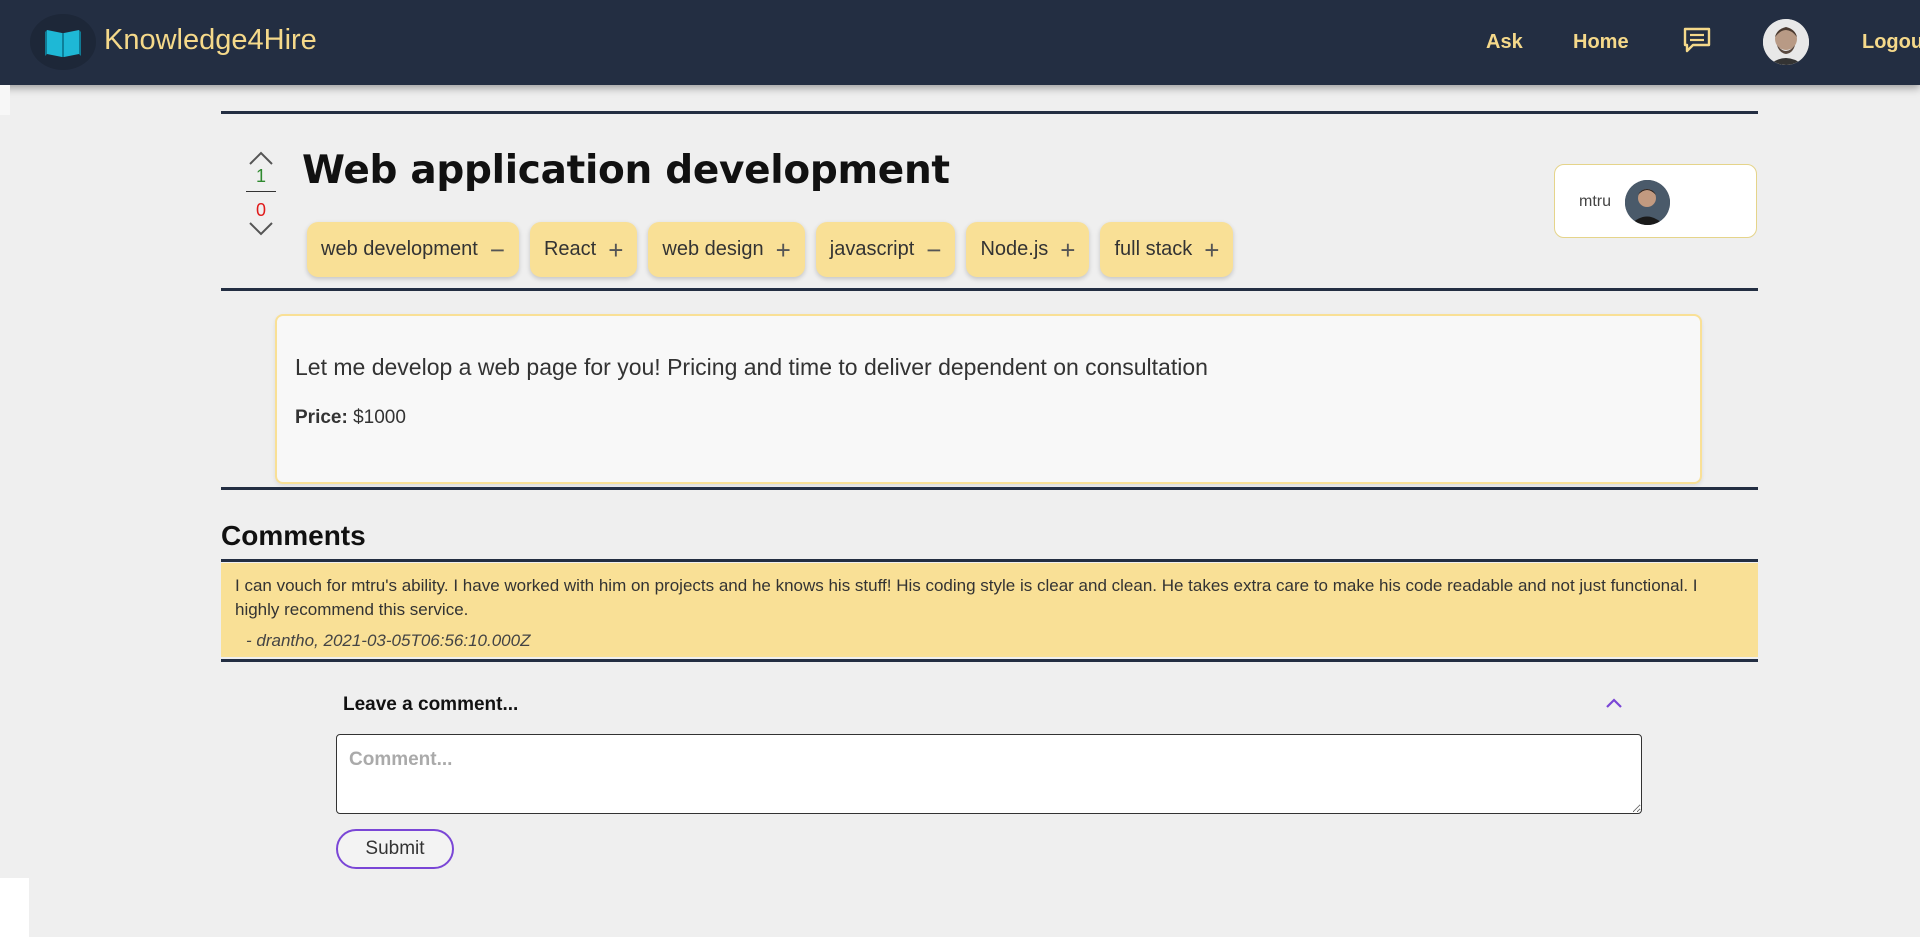 Image resolution: width=1920 pixels, height=937 pixels. Describe the element at coordinates (395, 849) in the screenshot. I see `submit-comment-button: Submit` at that location.